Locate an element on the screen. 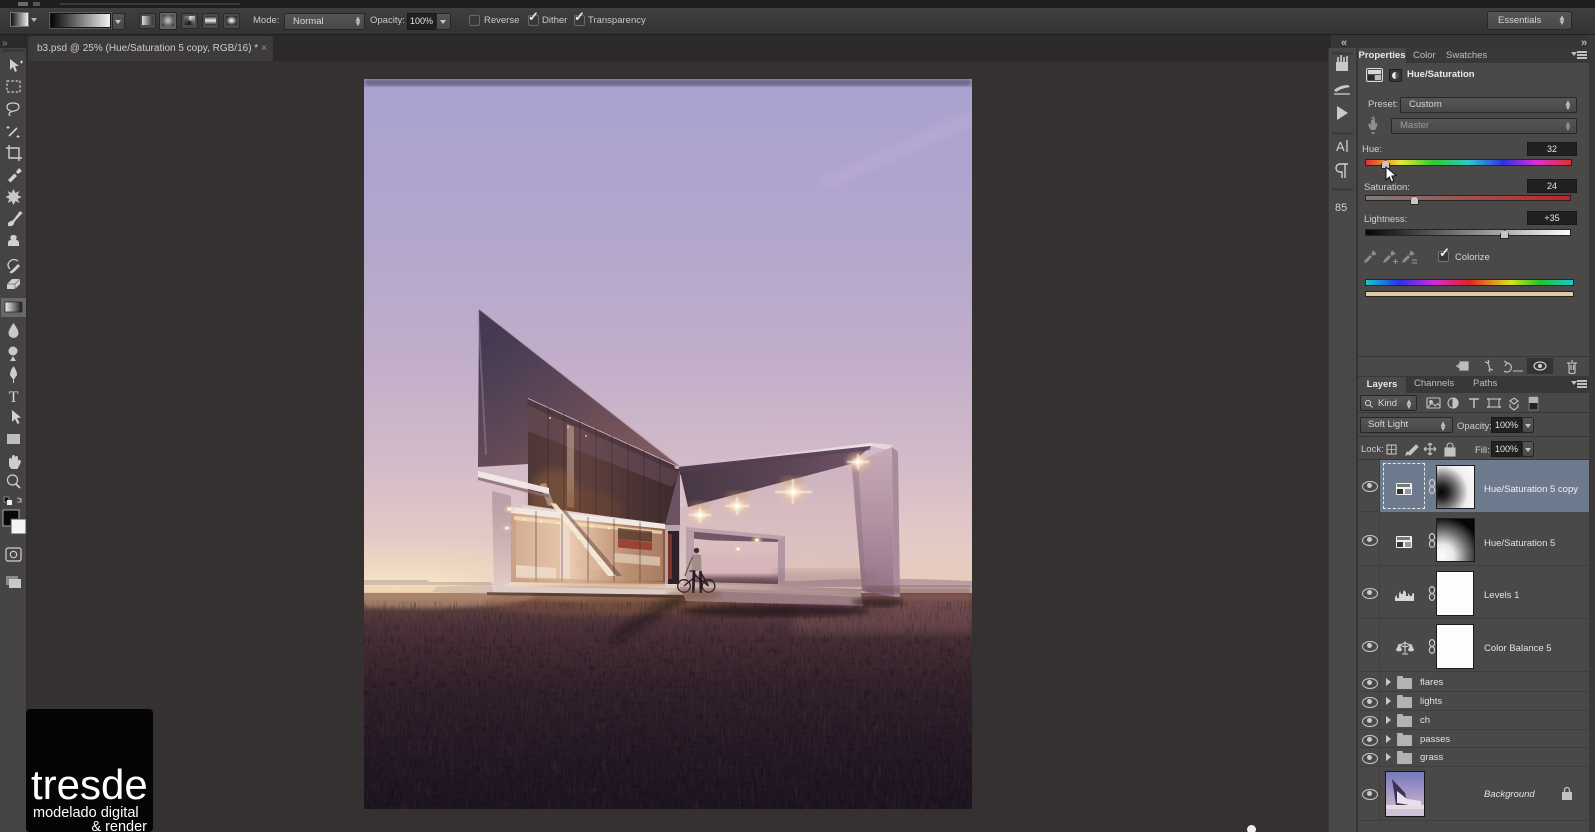 The height and width of the screenshot is (832, 1595). svg-text: T is located at coordinates (14, 397).